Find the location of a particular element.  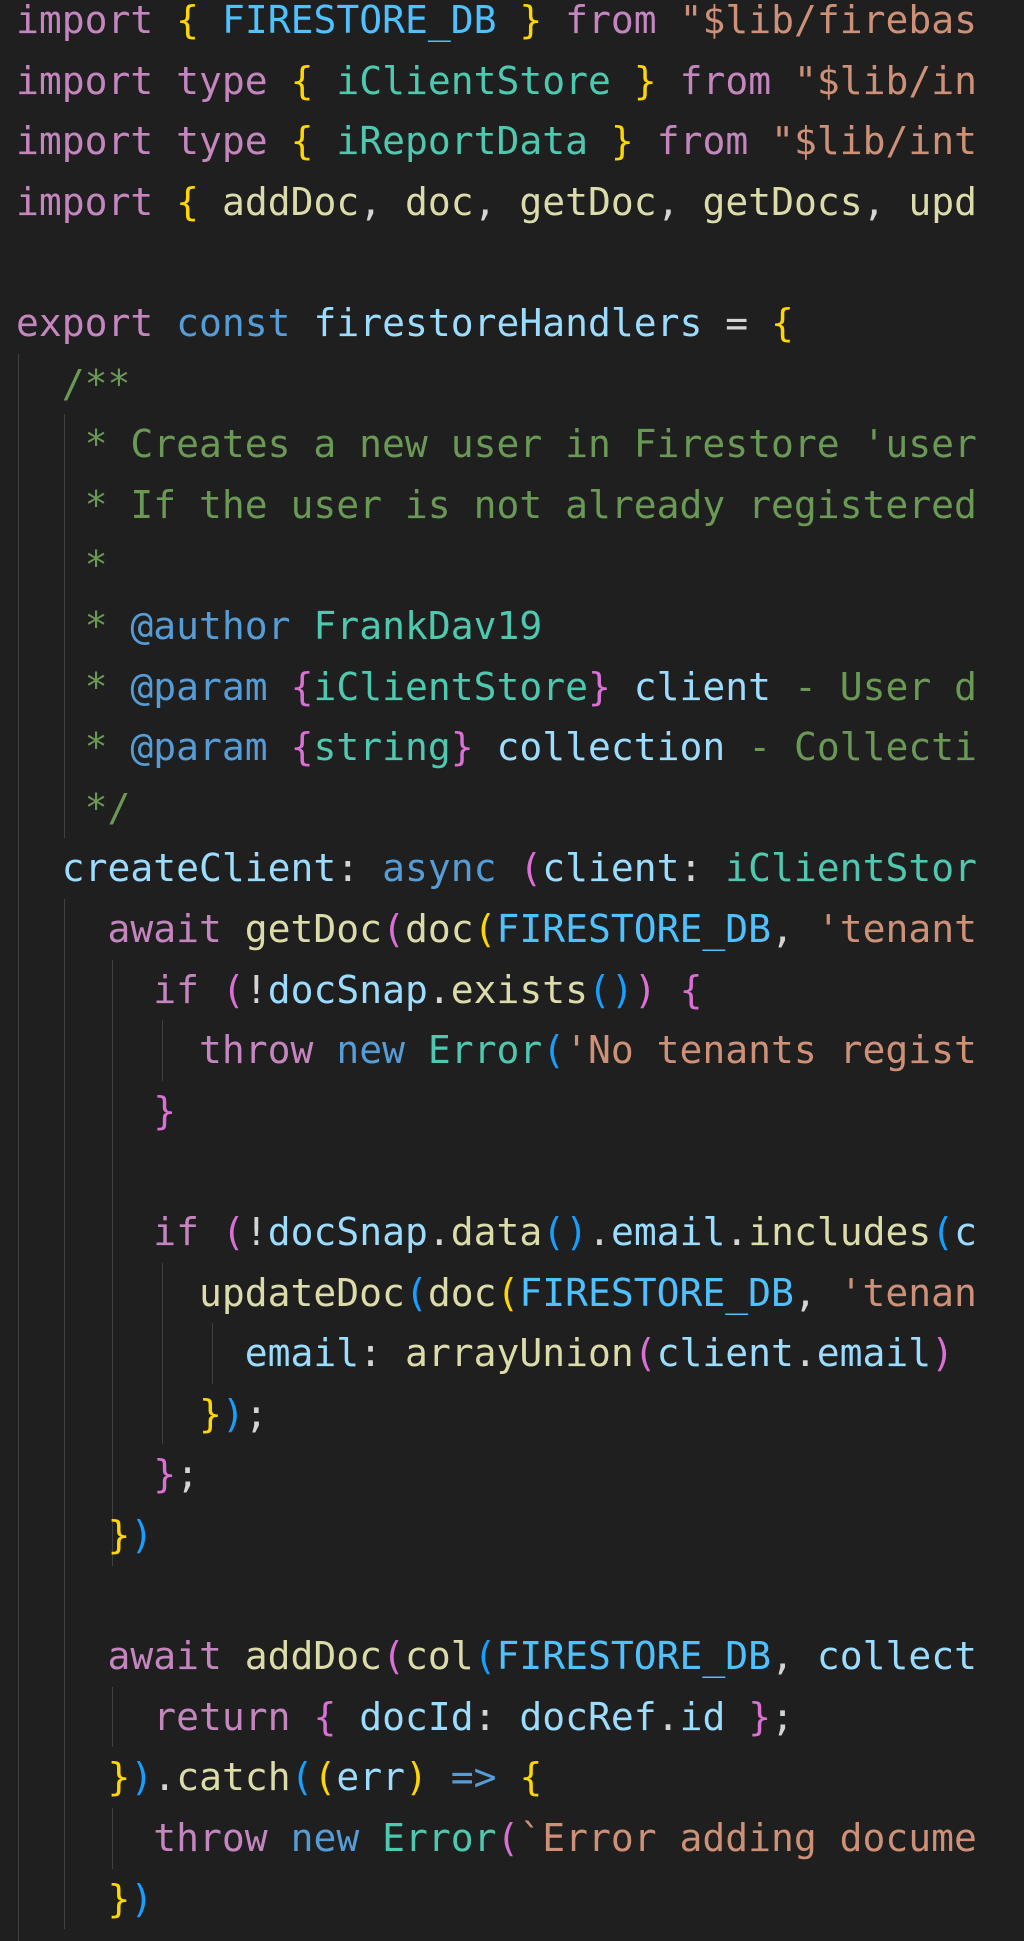

code-token: col is located at coordinates (439, 1656).